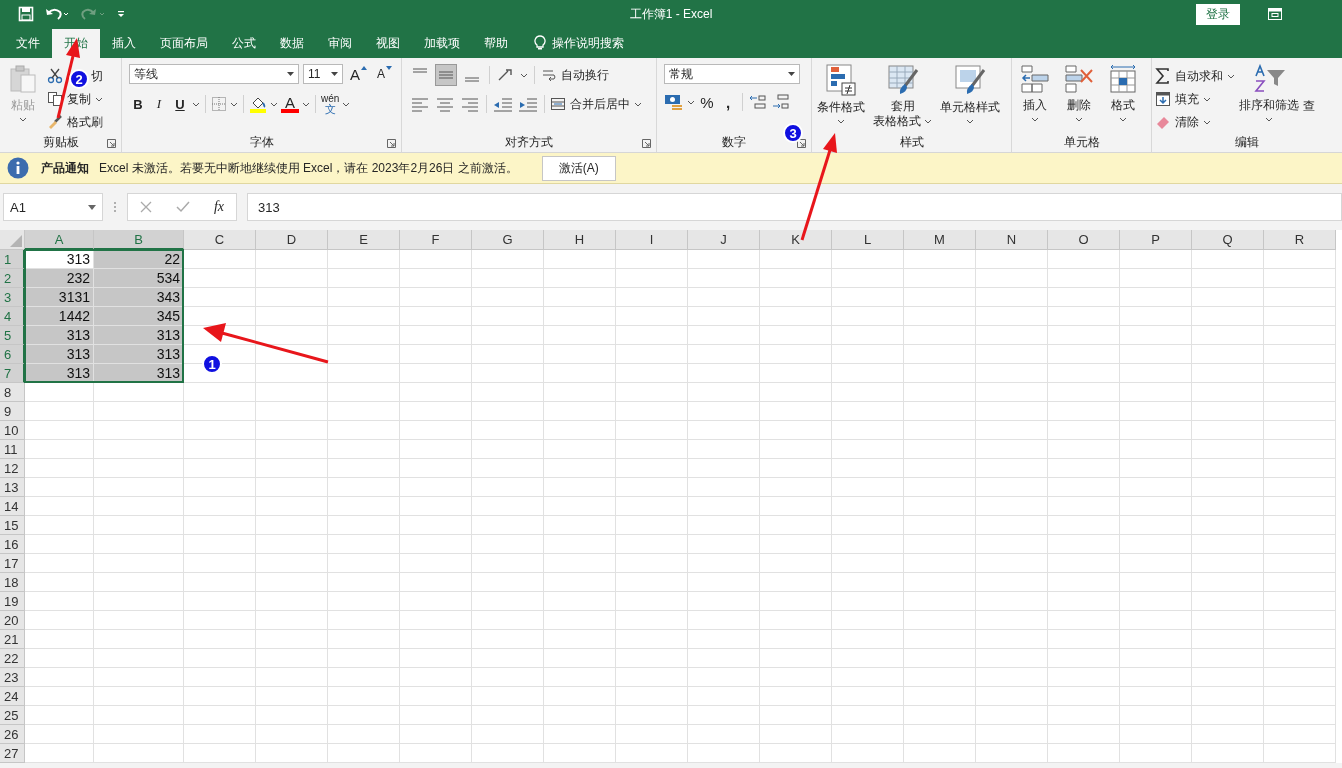 The image size is (1342, 768). What do you see at coordinates (496, 43) in the screenshot?
I see `ribbon-tab: 帮助` at bounding box center [496, 43].